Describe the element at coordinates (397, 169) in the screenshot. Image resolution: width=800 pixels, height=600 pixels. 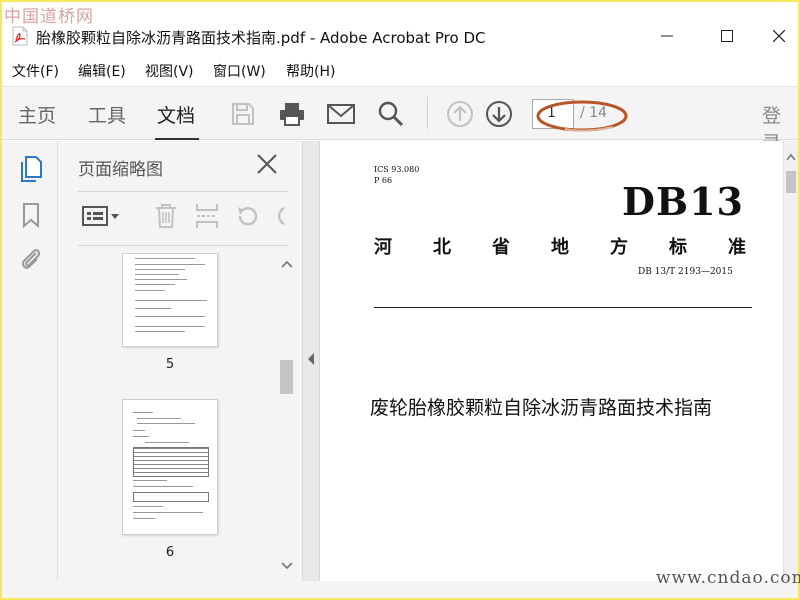
I see `doc-ics: ICS 93.080` at that location.